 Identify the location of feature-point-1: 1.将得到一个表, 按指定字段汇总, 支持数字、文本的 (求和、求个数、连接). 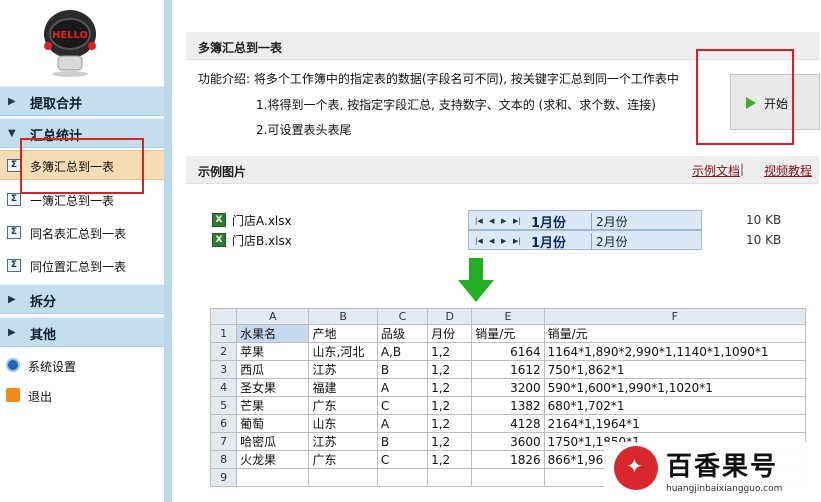
(456, 105).